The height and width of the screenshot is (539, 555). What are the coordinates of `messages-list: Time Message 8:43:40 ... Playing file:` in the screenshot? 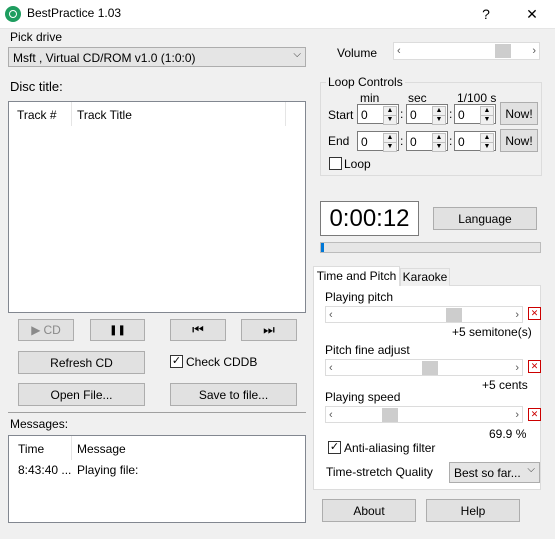 It's located at (157, 479).